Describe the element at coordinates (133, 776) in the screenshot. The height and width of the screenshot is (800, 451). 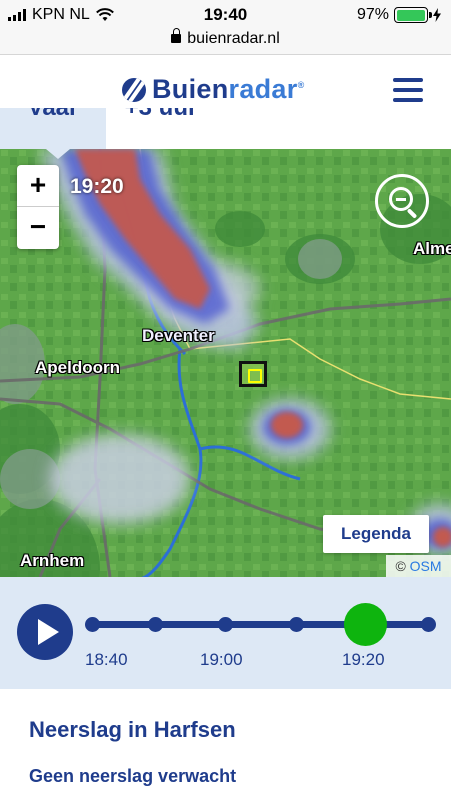
I see `forecast-text: Geen neerslag verwacht` at that location.